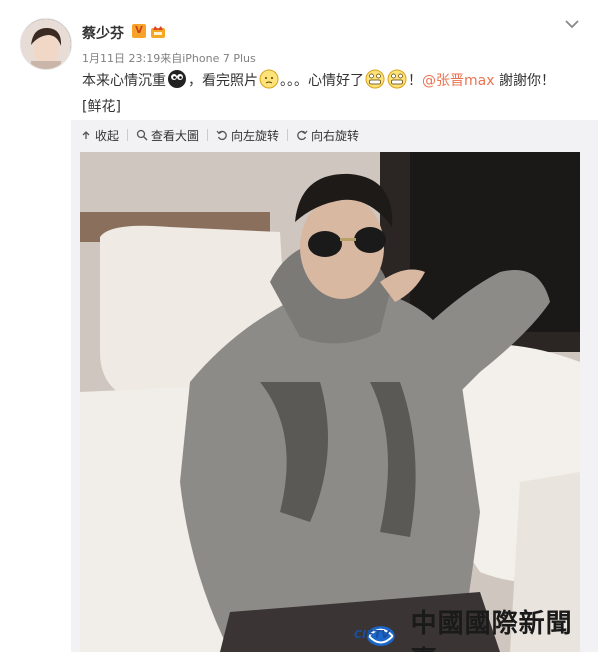 This screenshot has width=598, height=652. I want to click on post-source: iPhone 7 Plus, so click(219, 58).